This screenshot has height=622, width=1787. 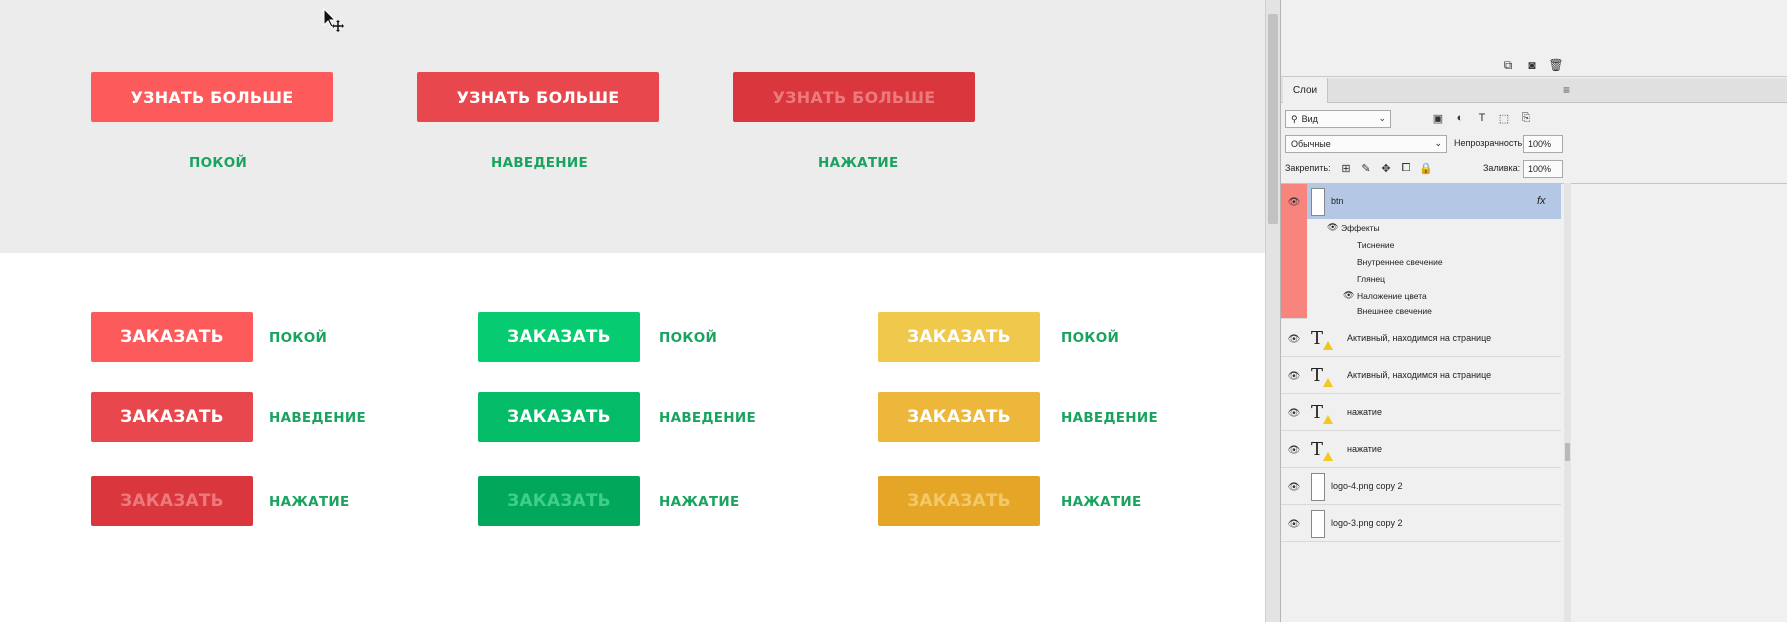 I want to click on image-filter-icon: ▣, so click(x=1438, y=118).